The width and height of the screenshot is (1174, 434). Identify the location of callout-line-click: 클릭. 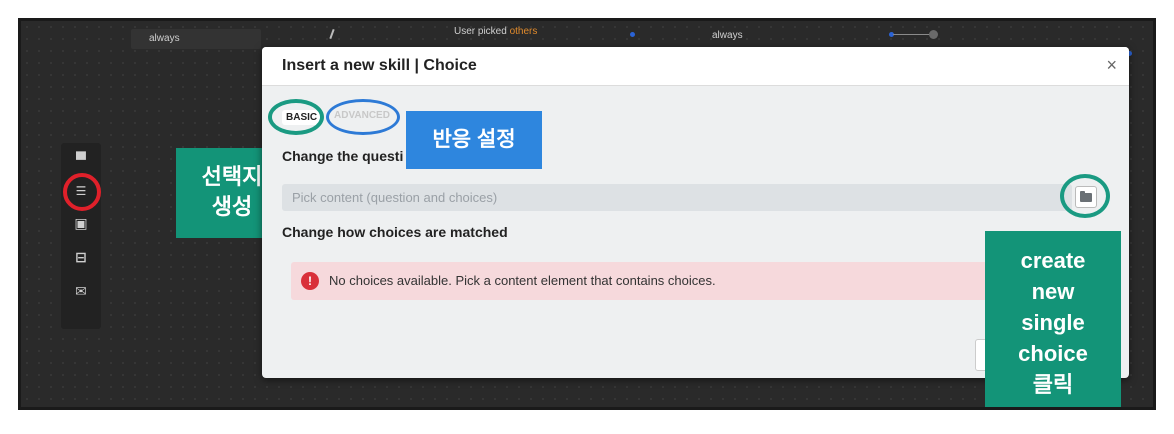
(1053, 384).